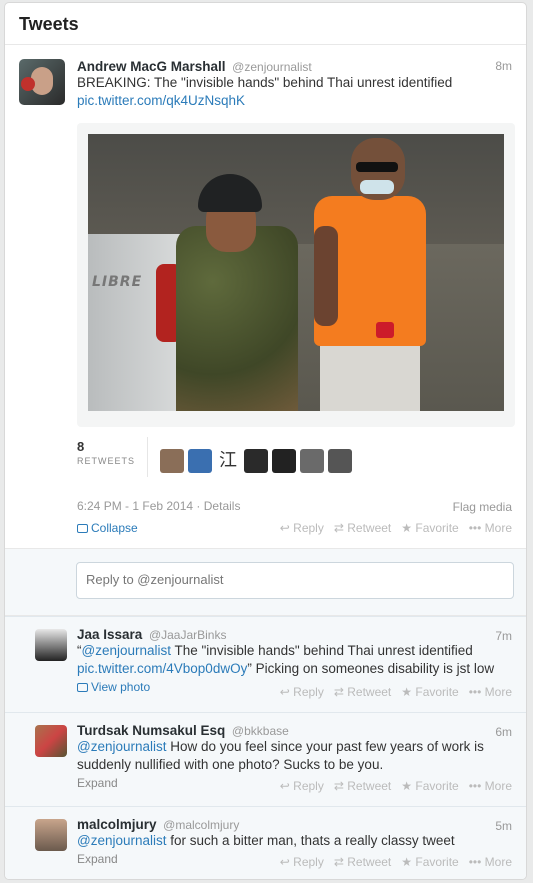 The width and height of the screenshot is (533, 883). What do you see at coordinates (151, 730) in the screenshot?
I see `reply-author-name: Turdsak Numsakul Esq` at bounding box center [151, 730].